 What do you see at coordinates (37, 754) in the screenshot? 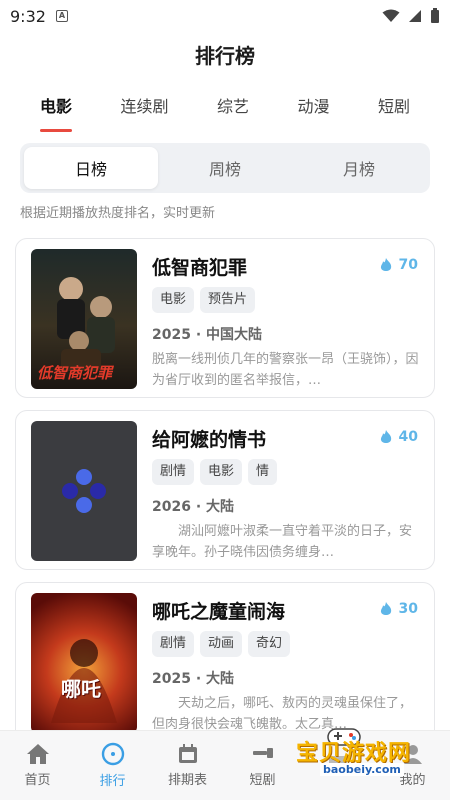
I see `home-icon` at bounding box center [37, 754].